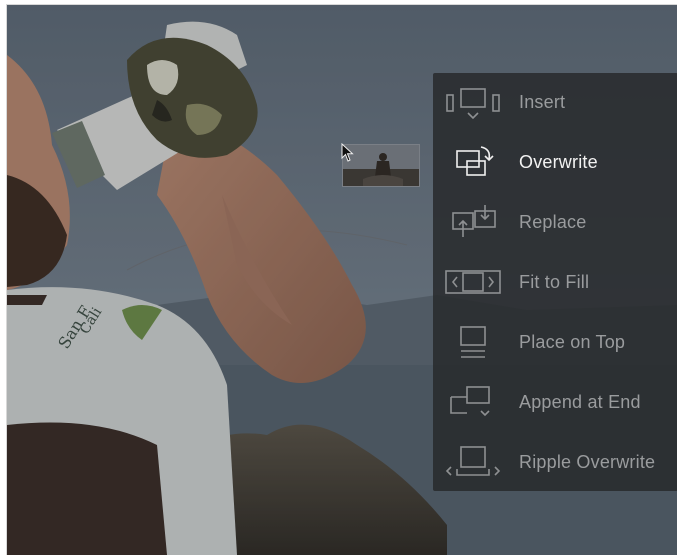  What do you see at coordinates (473, 162) in the screenshot?
I see `overwrite-edit-icon` at bounding box center [473, 162].